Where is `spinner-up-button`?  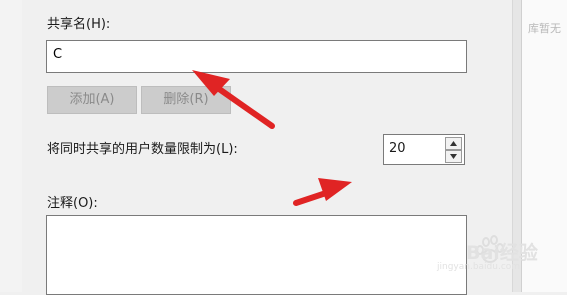 spinner-up-button is located at coordinates (453, 143).